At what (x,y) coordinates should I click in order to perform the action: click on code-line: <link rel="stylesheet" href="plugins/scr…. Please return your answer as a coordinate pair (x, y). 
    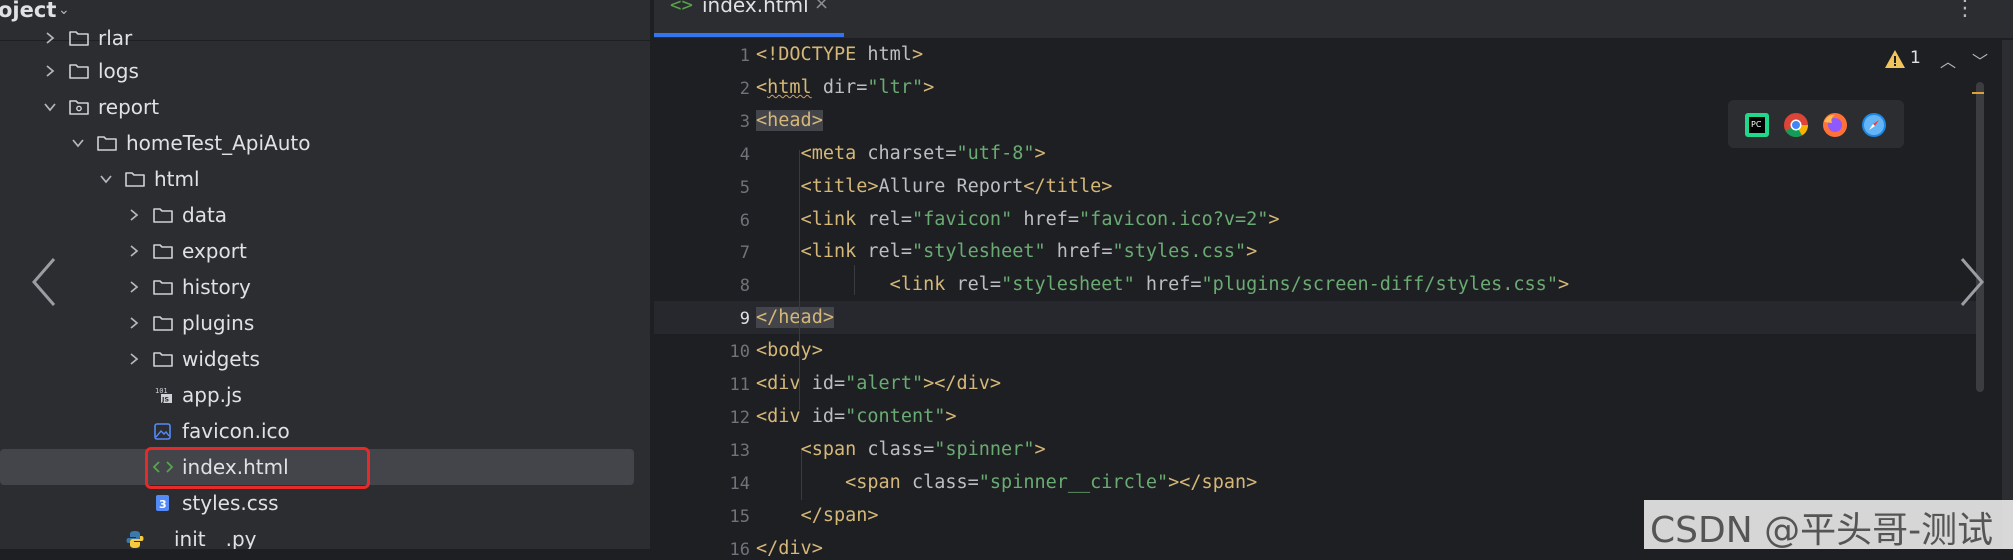
    Looking at the image, I should click on (1162, 284).